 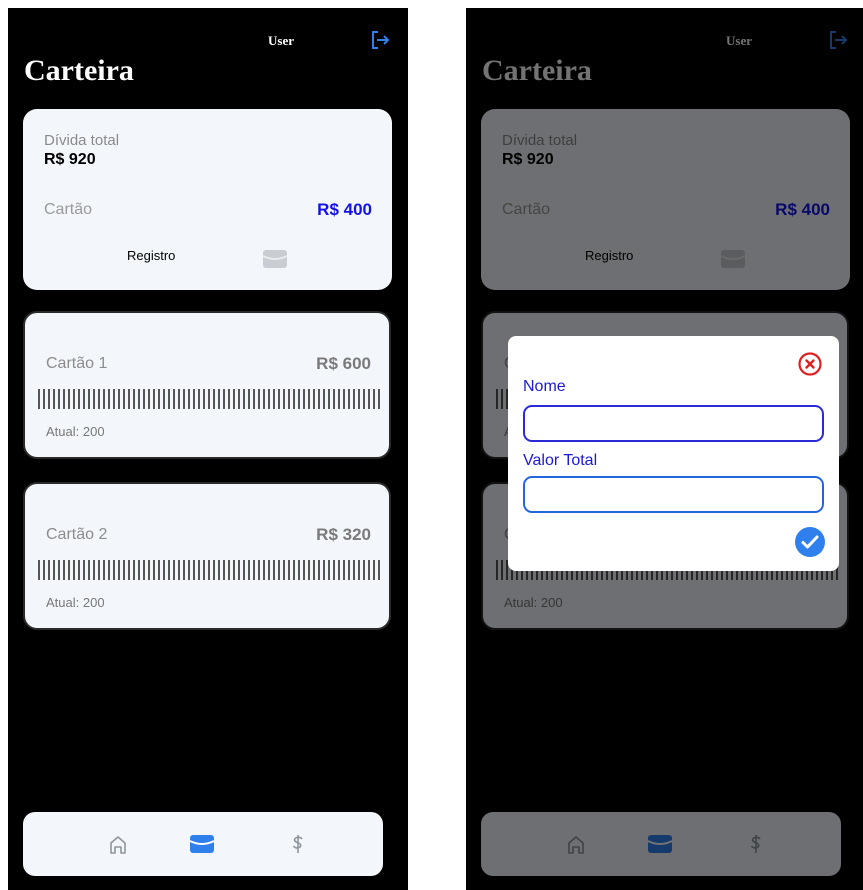 What do you see at coordinates (82, 140) in the screenshot?
I see `total-debt-label: Dívida total` at bounding box center [82, 140].